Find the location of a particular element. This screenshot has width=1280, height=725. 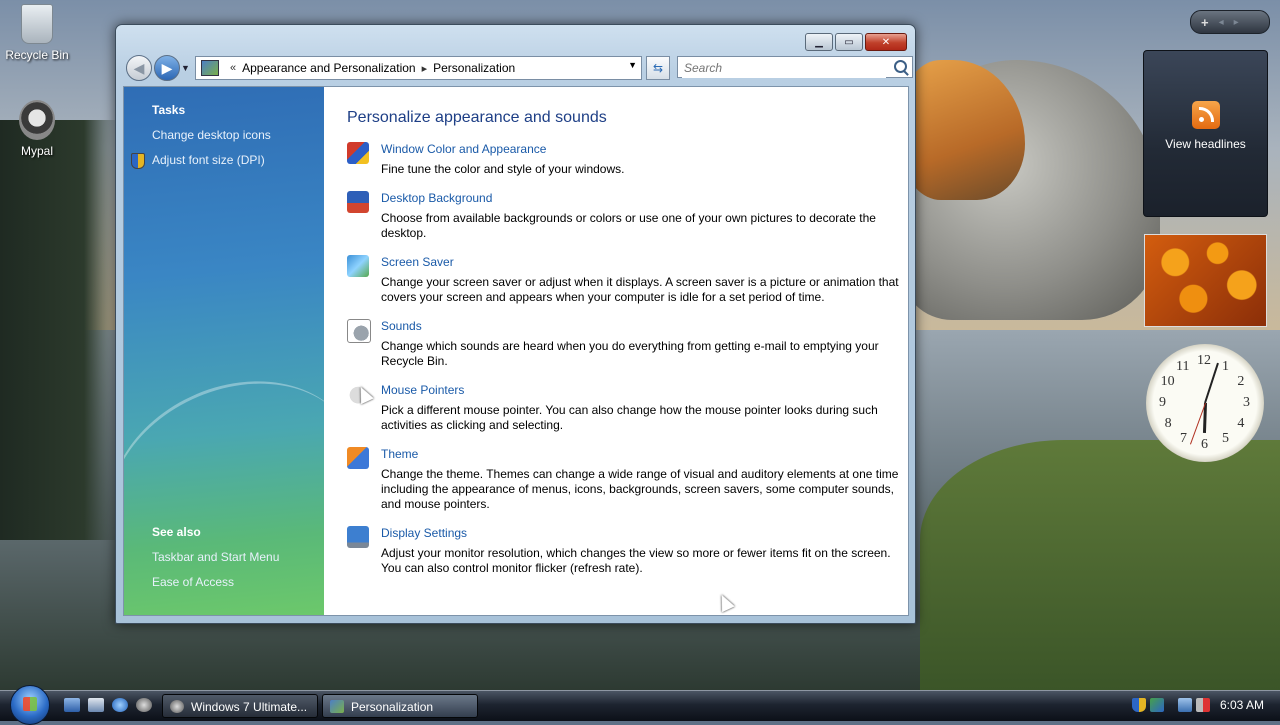

back-button: ◀ is located at coordinates (139, 68).